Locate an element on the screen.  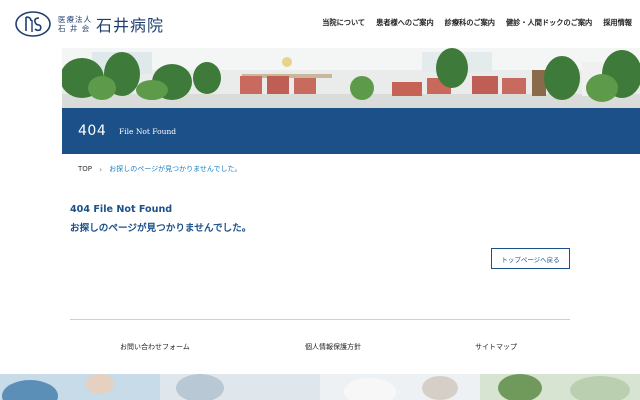
error-message: お探しのページが見つかりませんでした。 is located at coordinates (161, 228).